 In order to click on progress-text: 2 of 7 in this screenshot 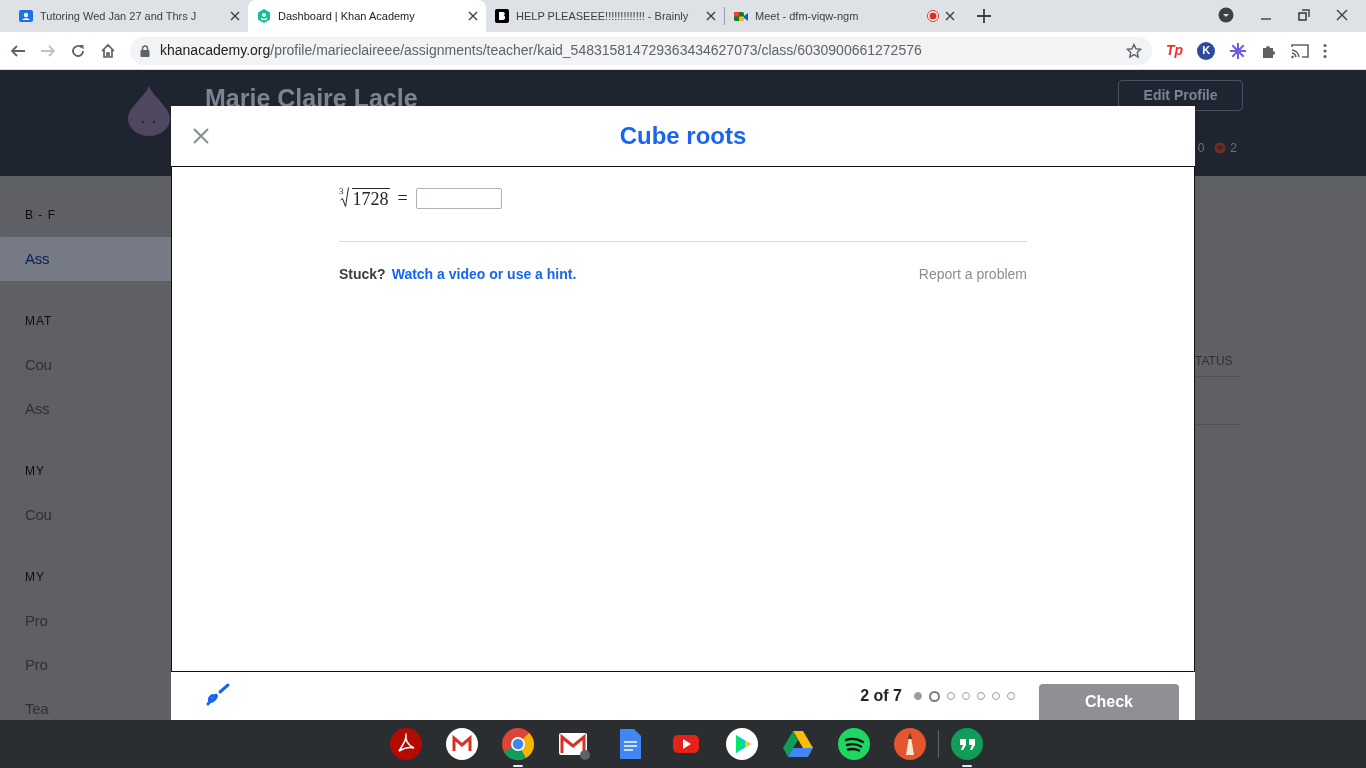, I will do `click(881, 696)`.